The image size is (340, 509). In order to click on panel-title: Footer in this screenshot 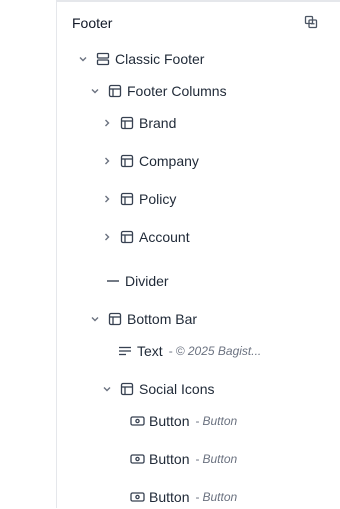, I will do `click(92, 23)`.